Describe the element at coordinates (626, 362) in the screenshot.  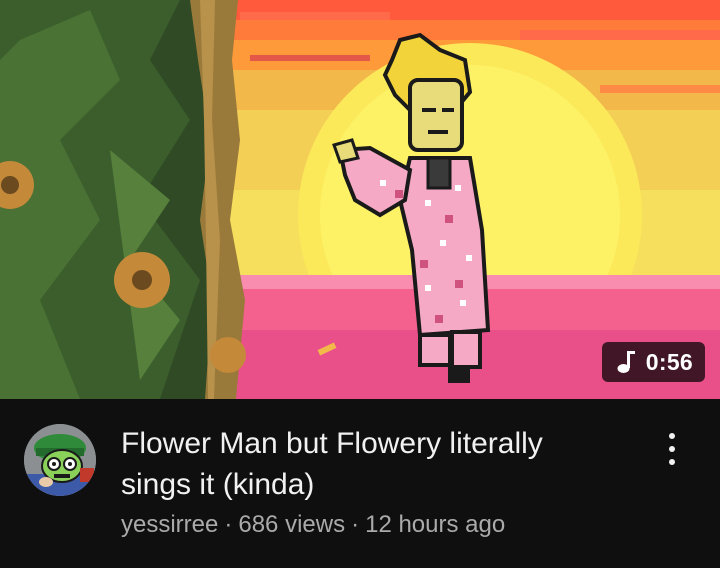
I see `music-note-icon` at that location.